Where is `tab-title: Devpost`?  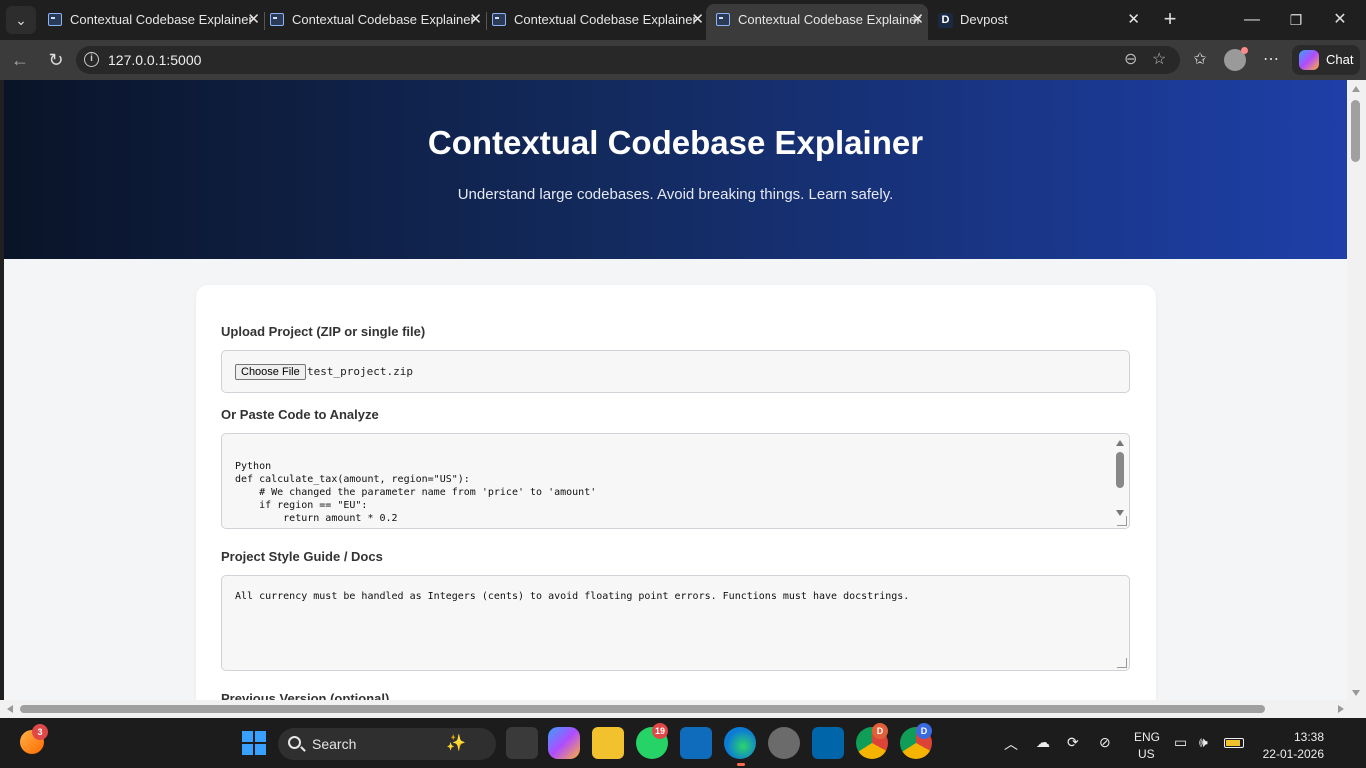 tab-title: Devpost is located at coordinates (984, 19).